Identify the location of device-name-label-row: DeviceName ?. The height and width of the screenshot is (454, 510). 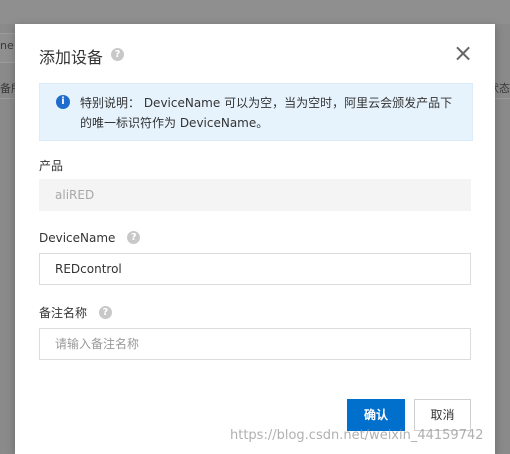
(90, 238).